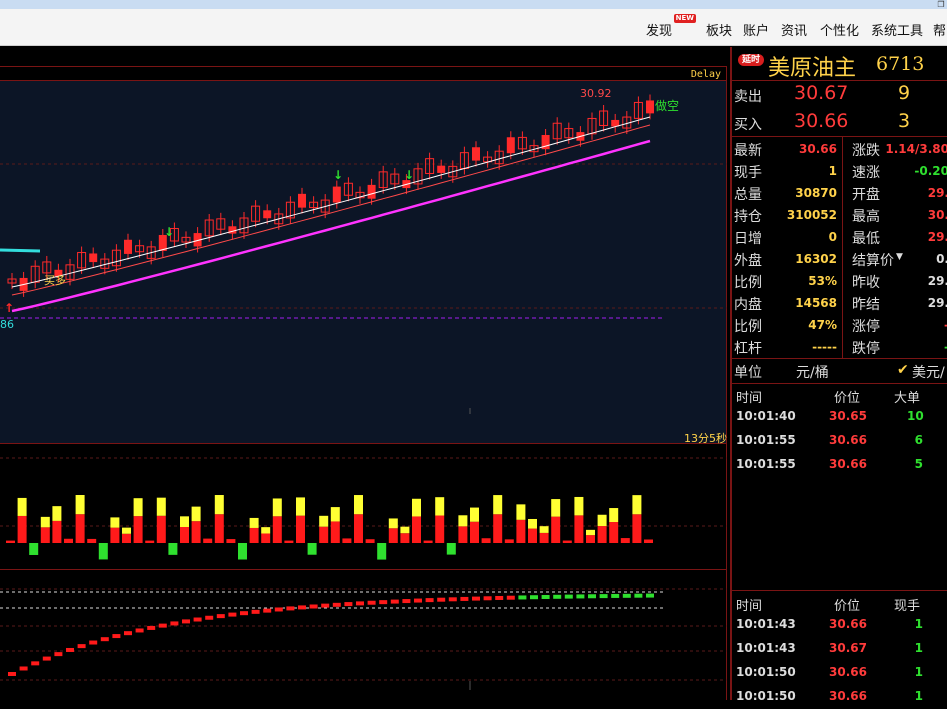  What do you see at coordinates (941, 4) in the screenshot?
I see `window-restore-icon: ❐` at bounding box center [941, 4].